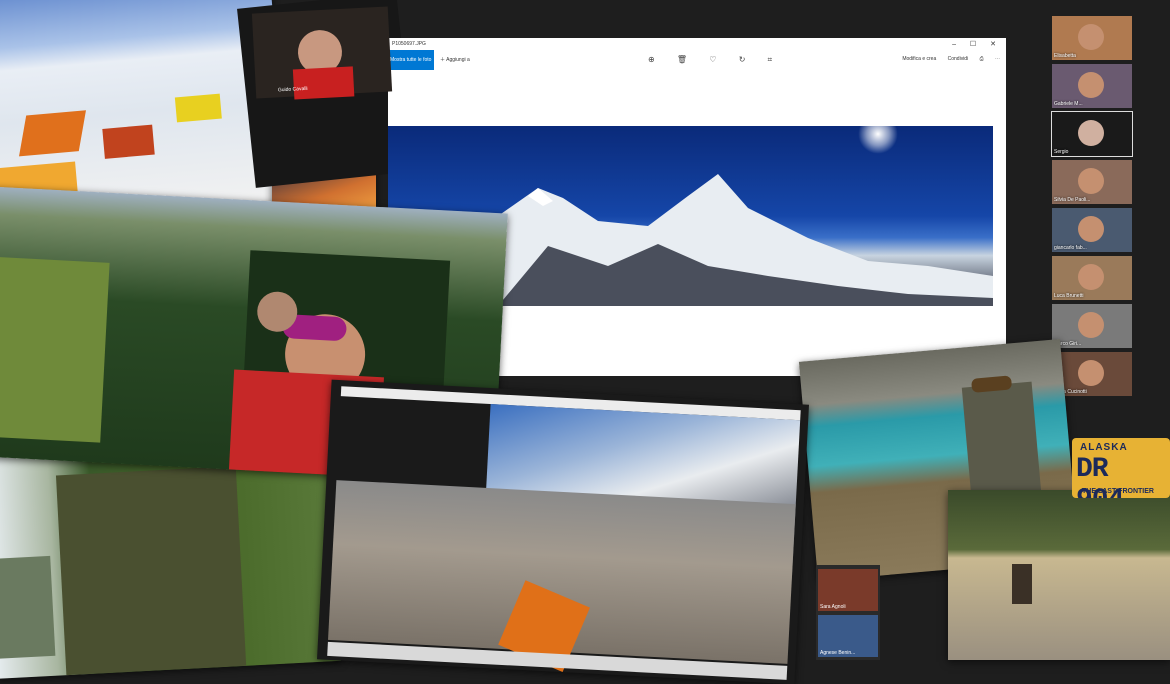  What do you see at coordinates (1065, 56) in the screenshot?
I see `participant-name: Elisabetta` at bounding box center [1065, 56].